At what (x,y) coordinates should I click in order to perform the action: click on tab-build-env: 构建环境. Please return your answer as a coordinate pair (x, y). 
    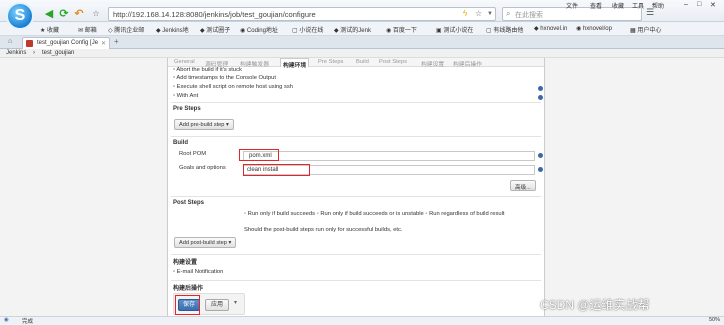
    Looking at the image, I should click on (295, 63).